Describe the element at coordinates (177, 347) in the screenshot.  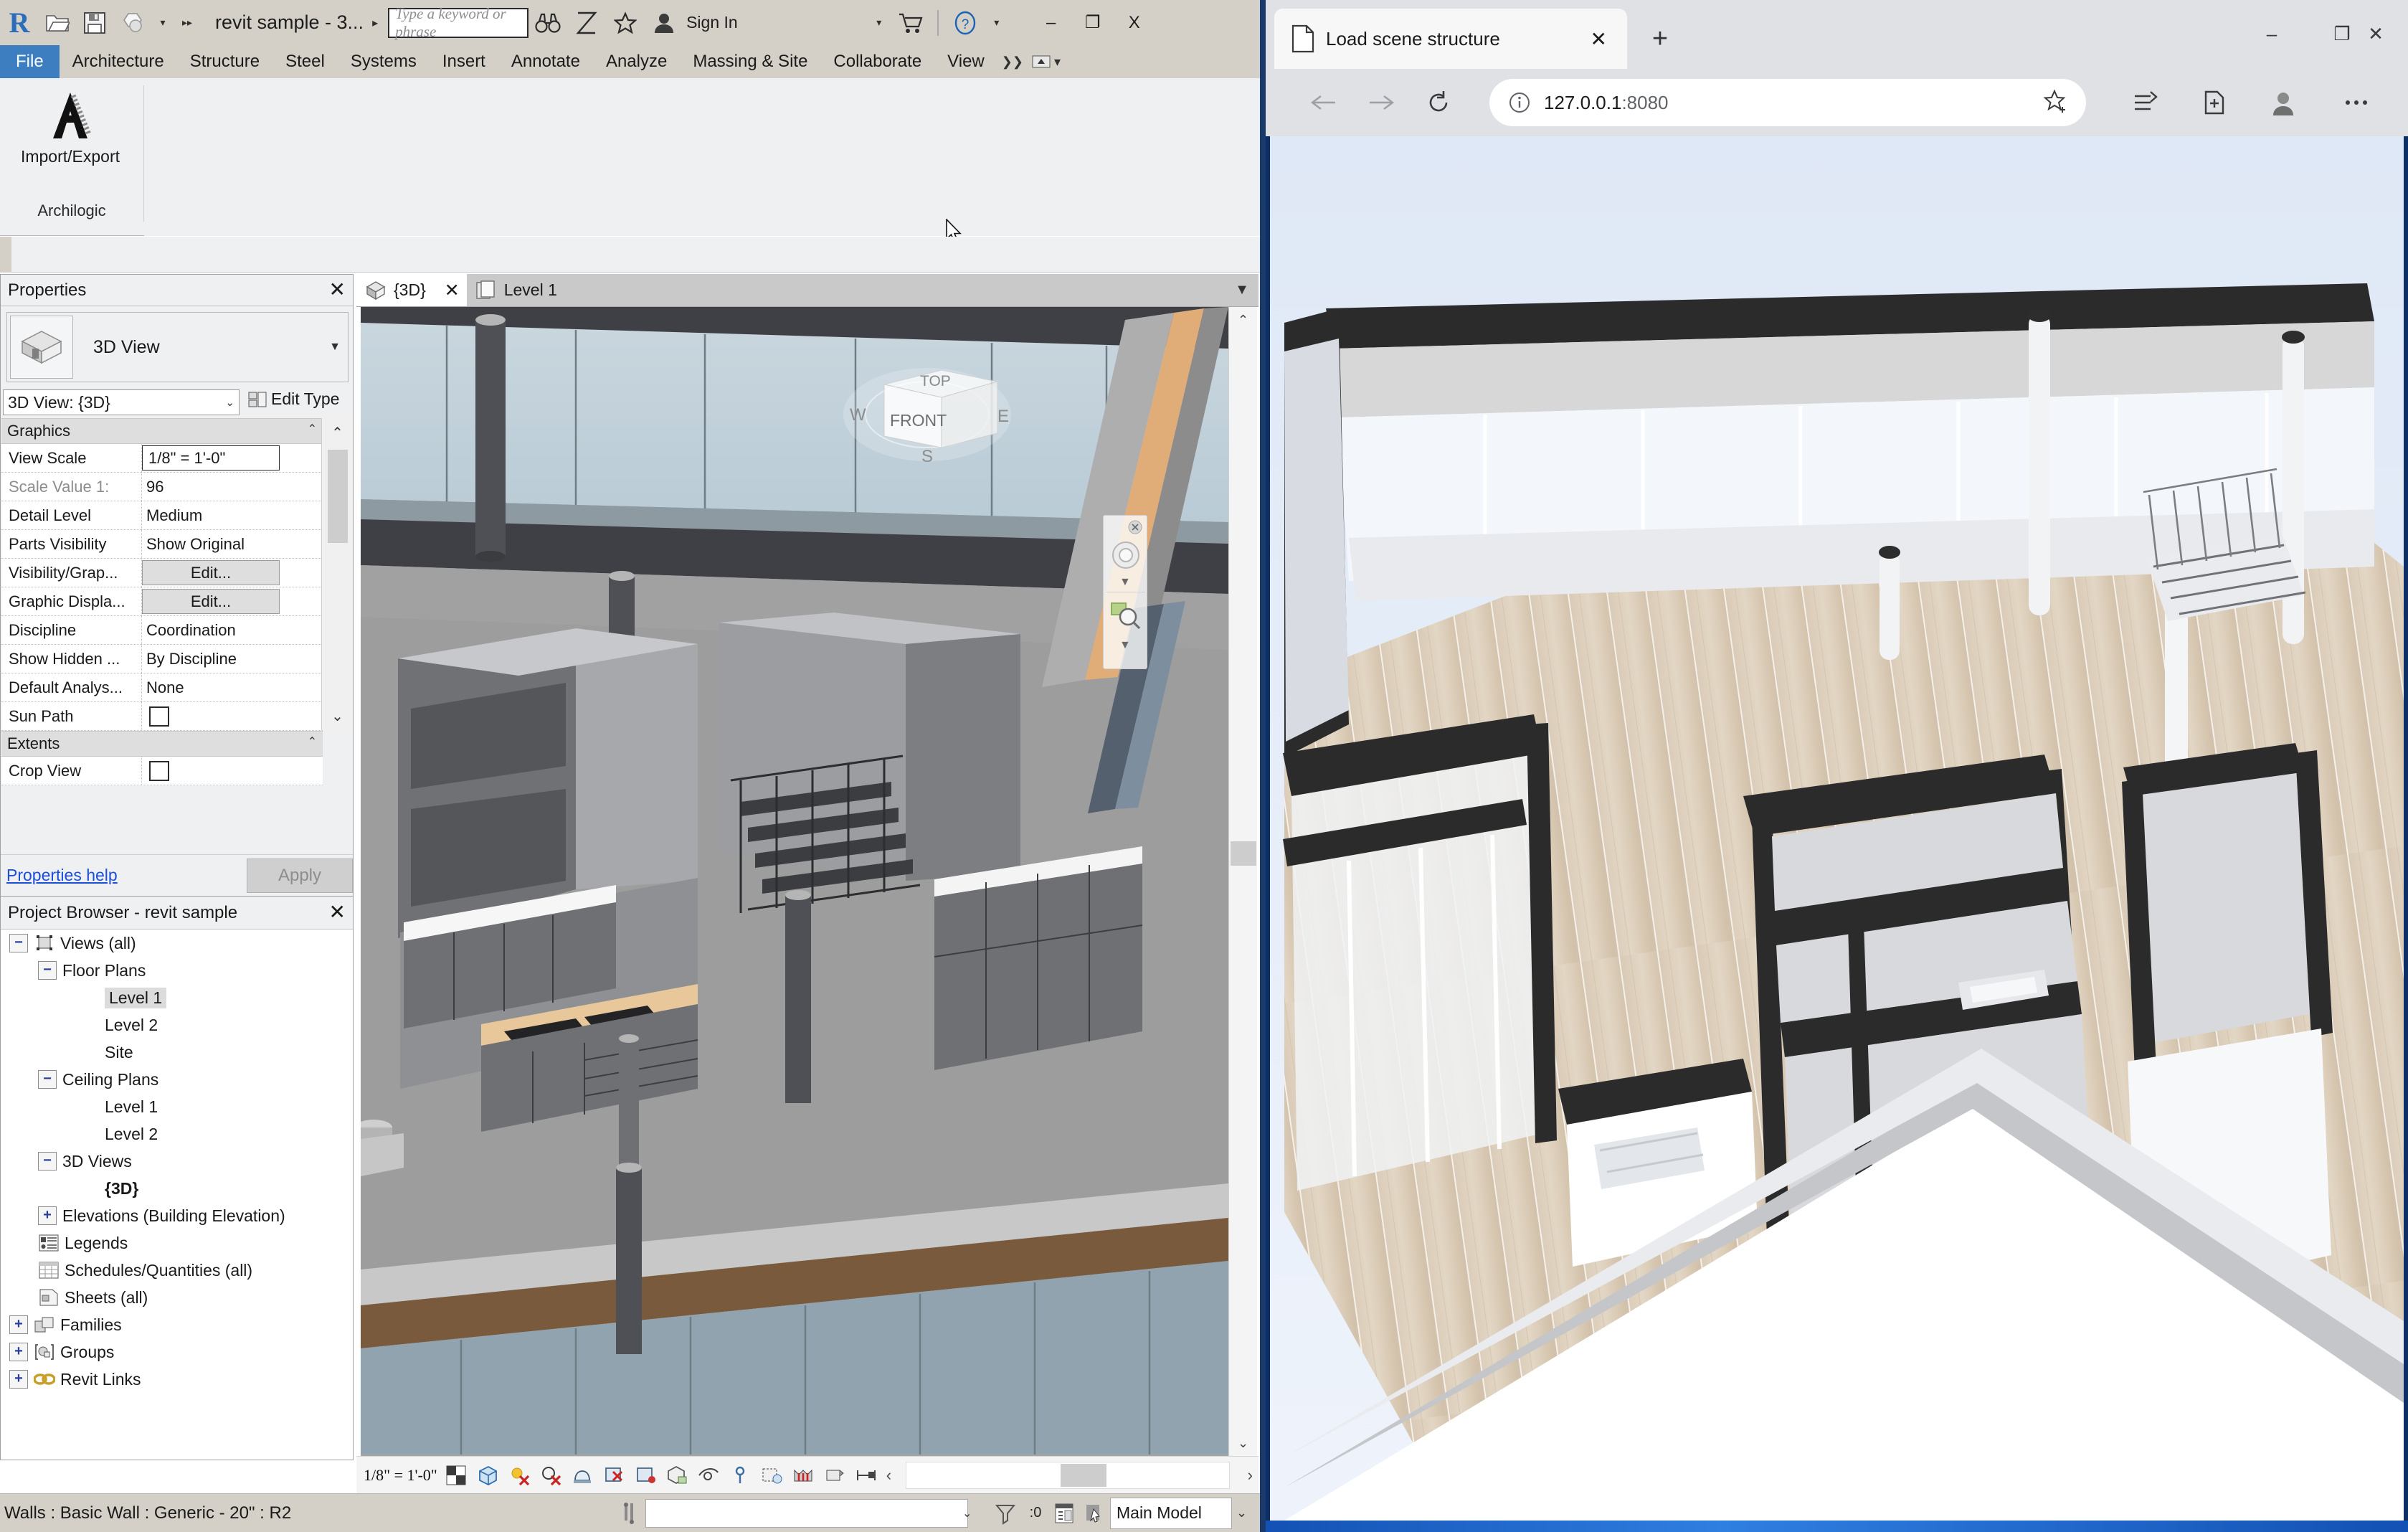
I see `properties-type-selector: 3D View ▼` at that location.